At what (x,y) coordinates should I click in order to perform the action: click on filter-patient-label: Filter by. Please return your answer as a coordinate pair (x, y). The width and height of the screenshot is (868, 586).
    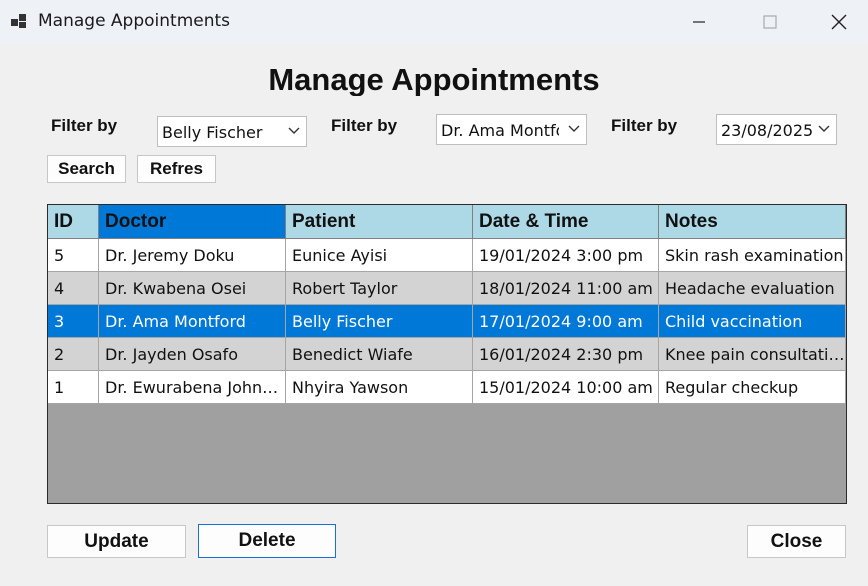
    Looking at the image, I should click on (84, 125).